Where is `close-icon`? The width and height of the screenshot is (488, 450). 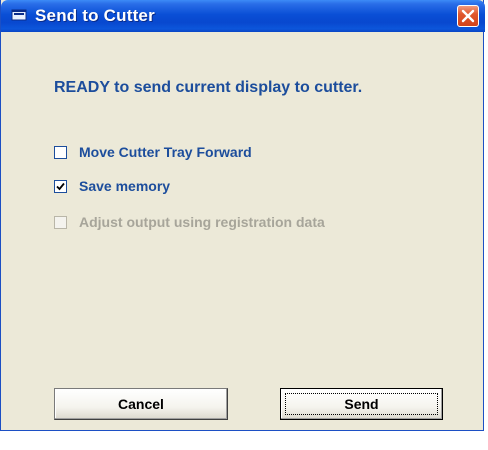
close-icon is located at coordinates (468, 16).